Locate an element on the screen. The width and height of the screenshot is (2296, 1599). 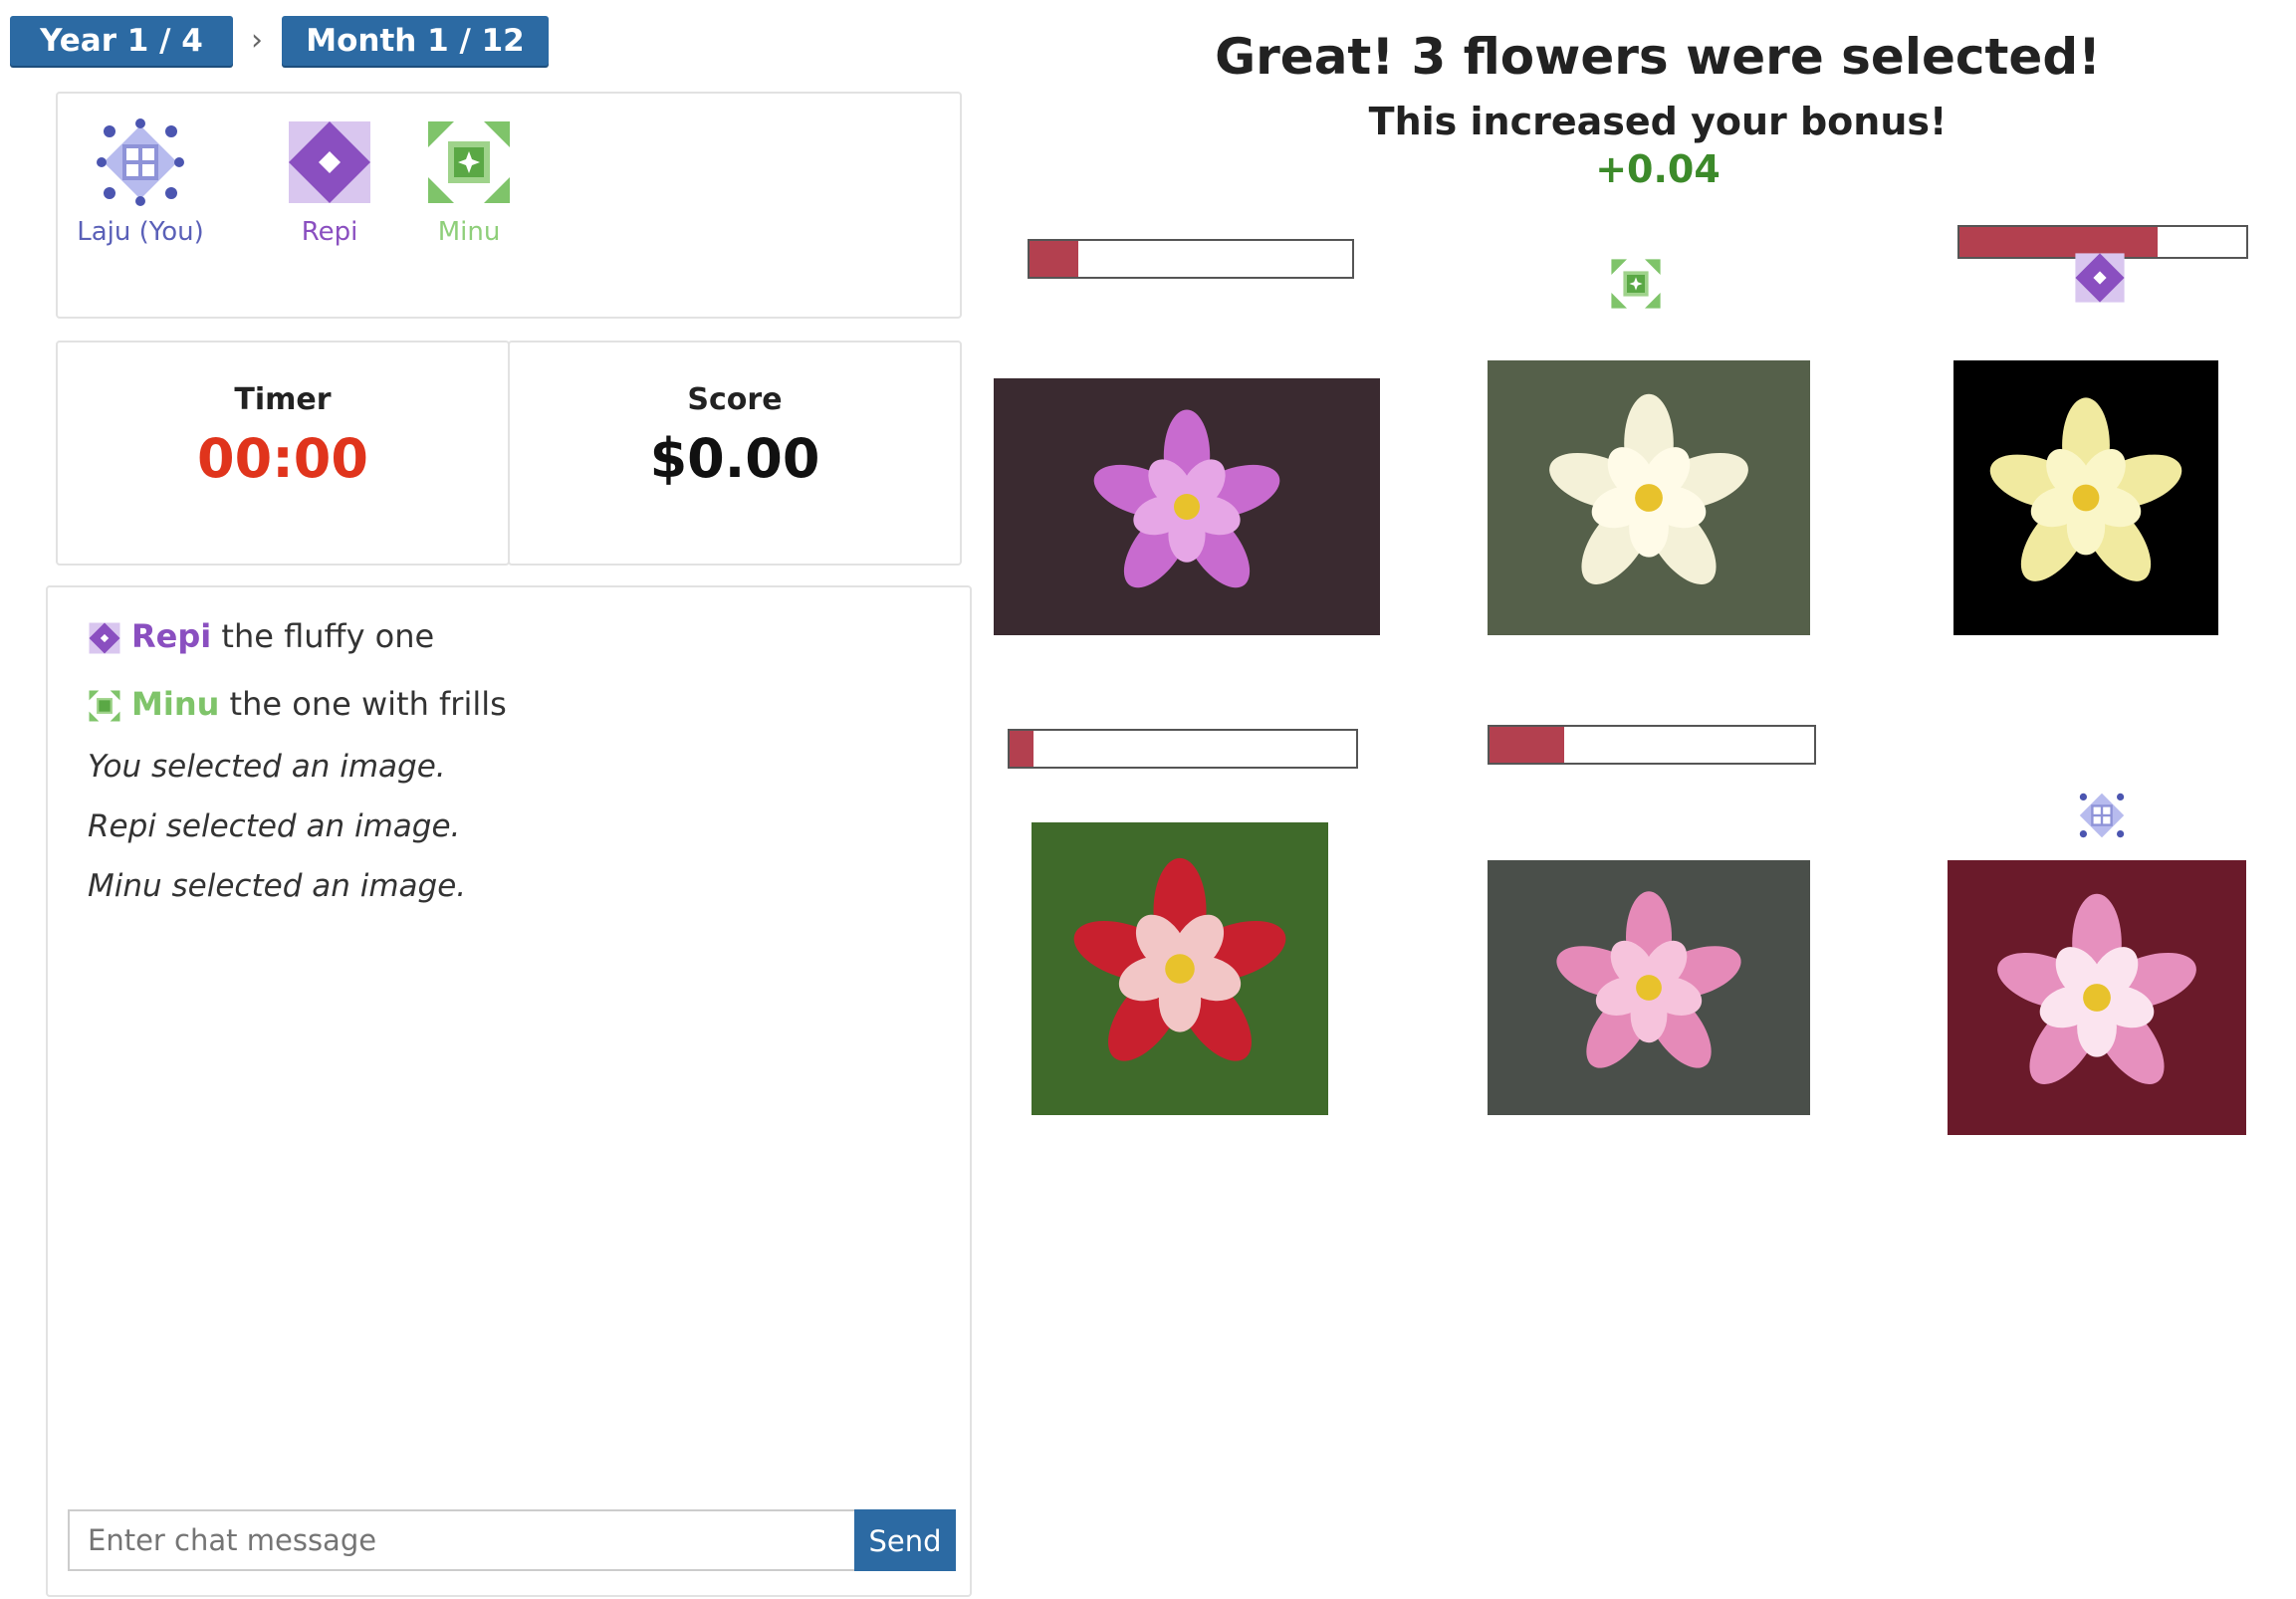
chat-message: Repi the fluffy one is located at coordinates (261, 636).